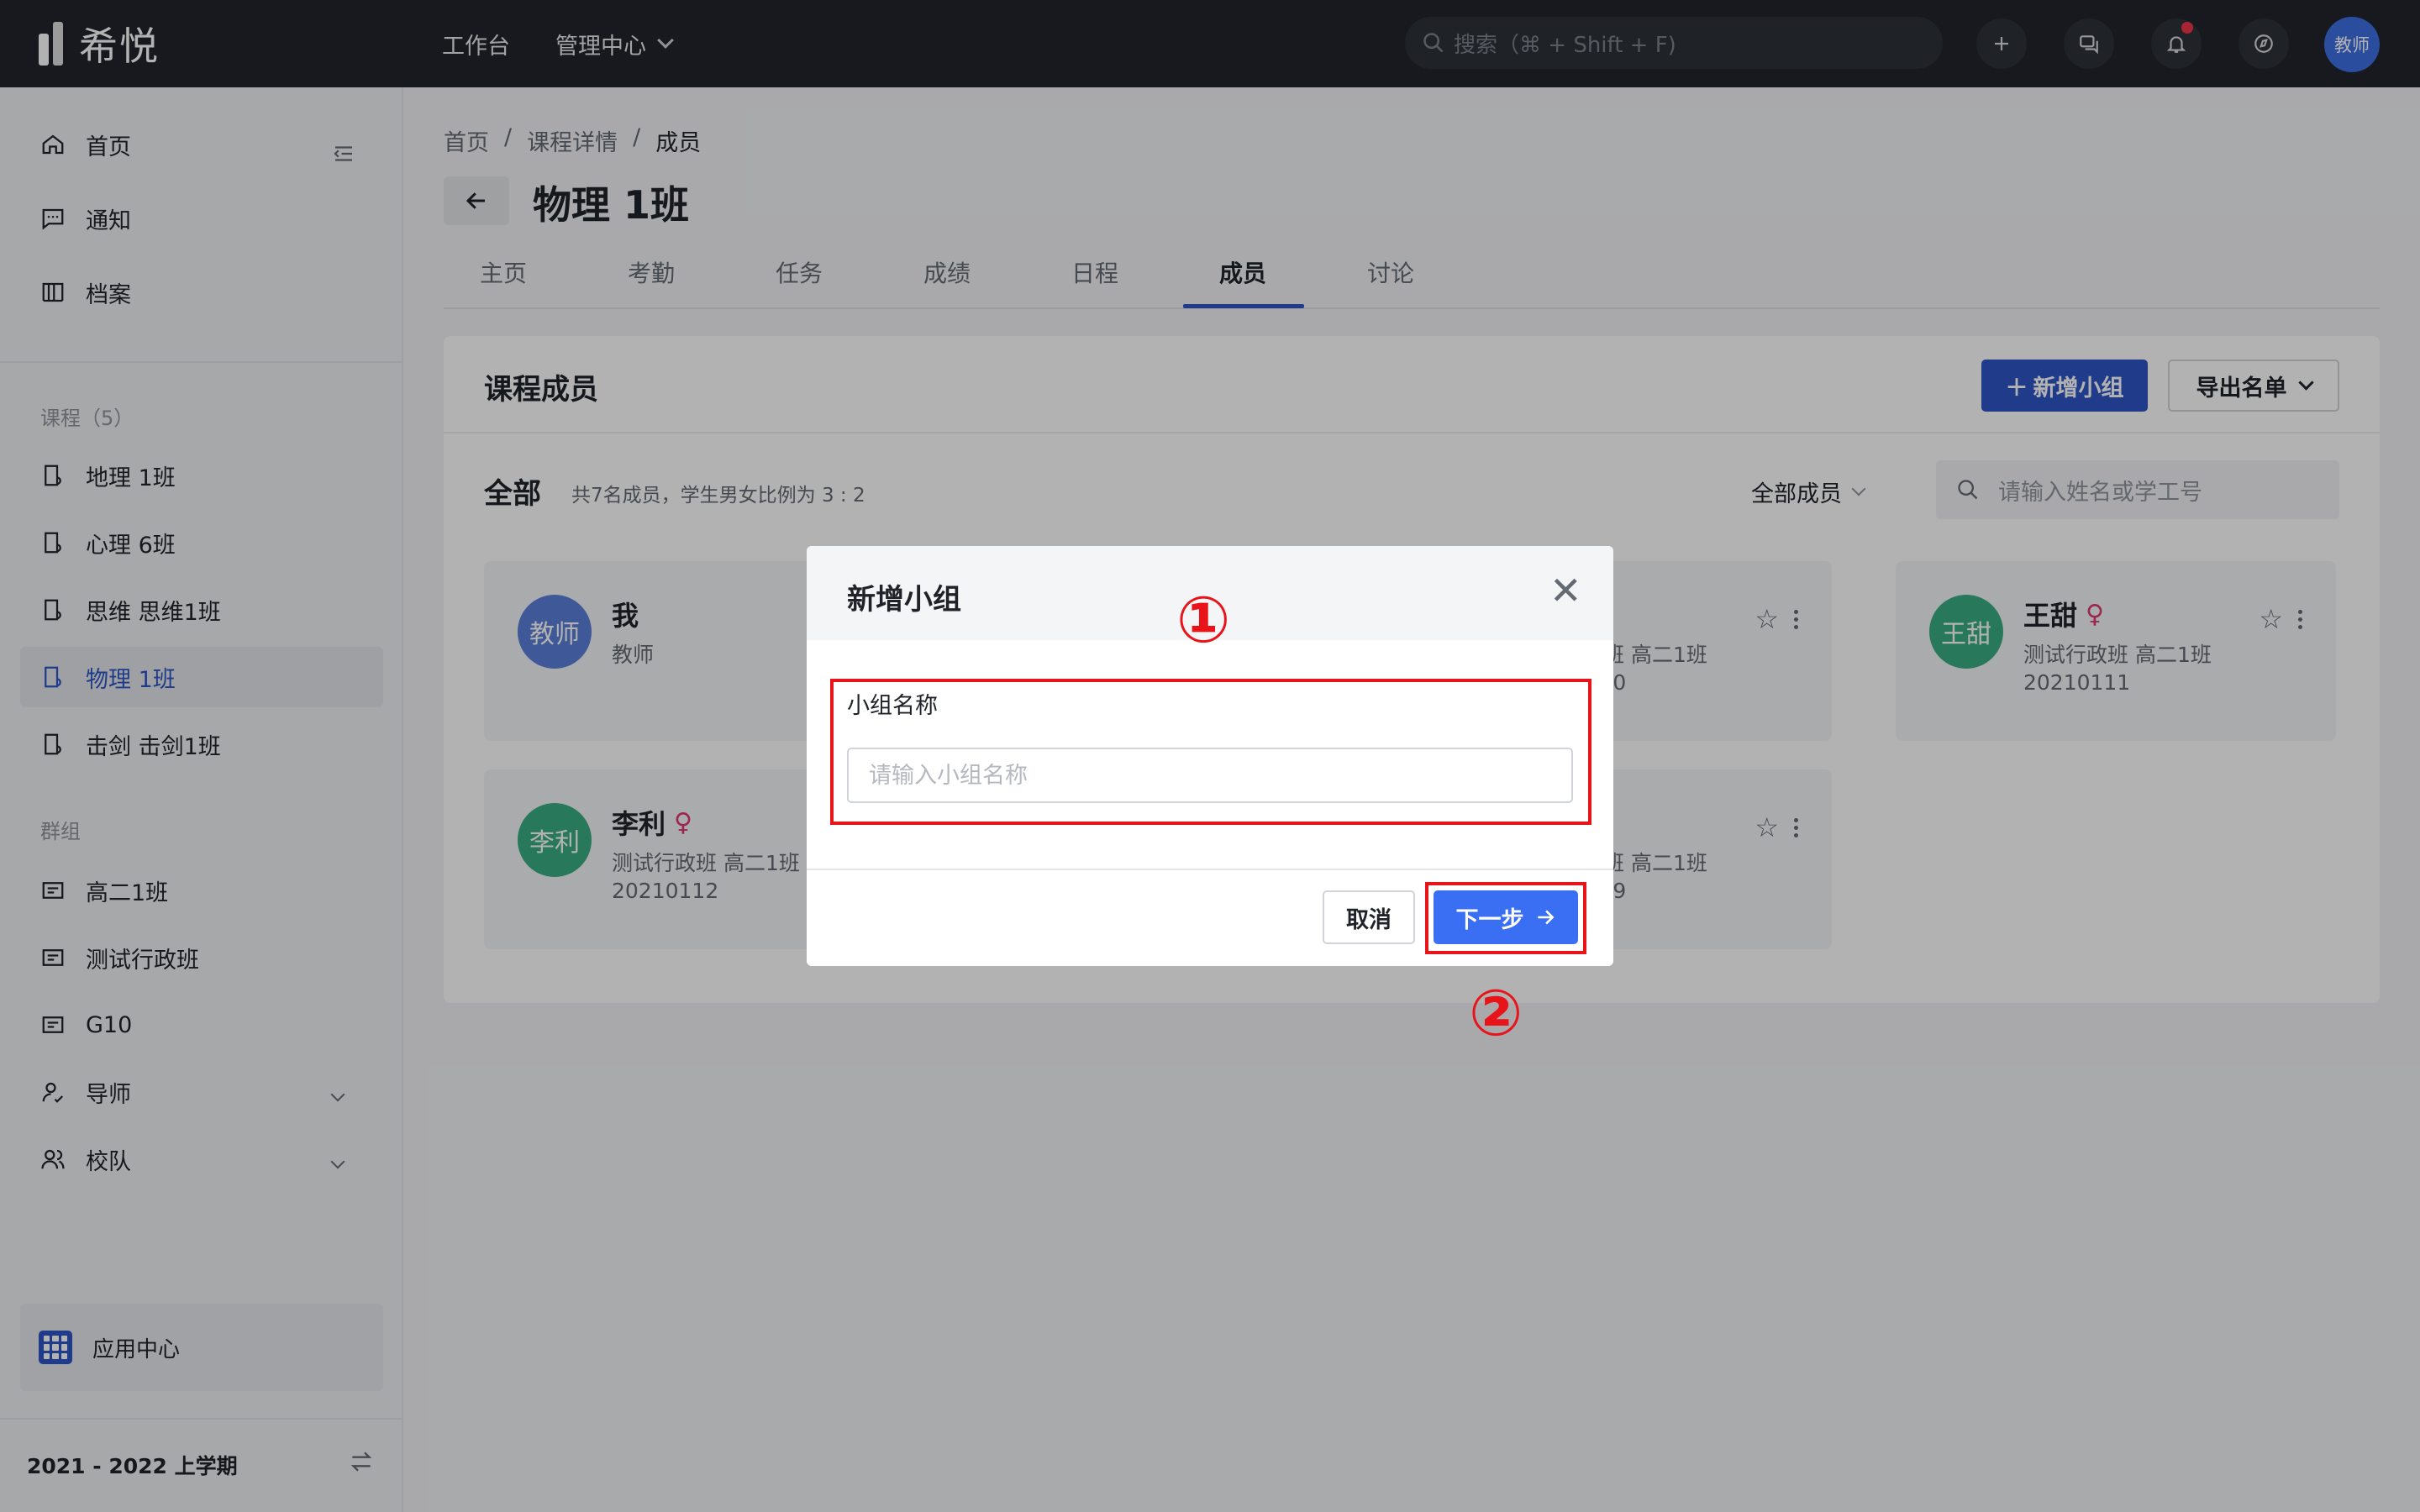  What do you see at coordinates (1505, 918) in the screenshot?
I see `annotation-highlight-next` at bounding box center [1505, 918].